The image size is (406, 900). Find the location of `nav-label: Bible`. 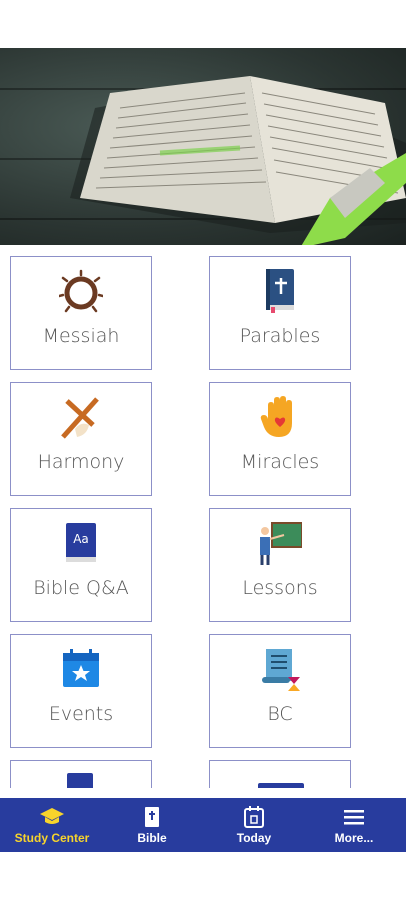

nav-label: Bible is located at coordinates (152, 838).